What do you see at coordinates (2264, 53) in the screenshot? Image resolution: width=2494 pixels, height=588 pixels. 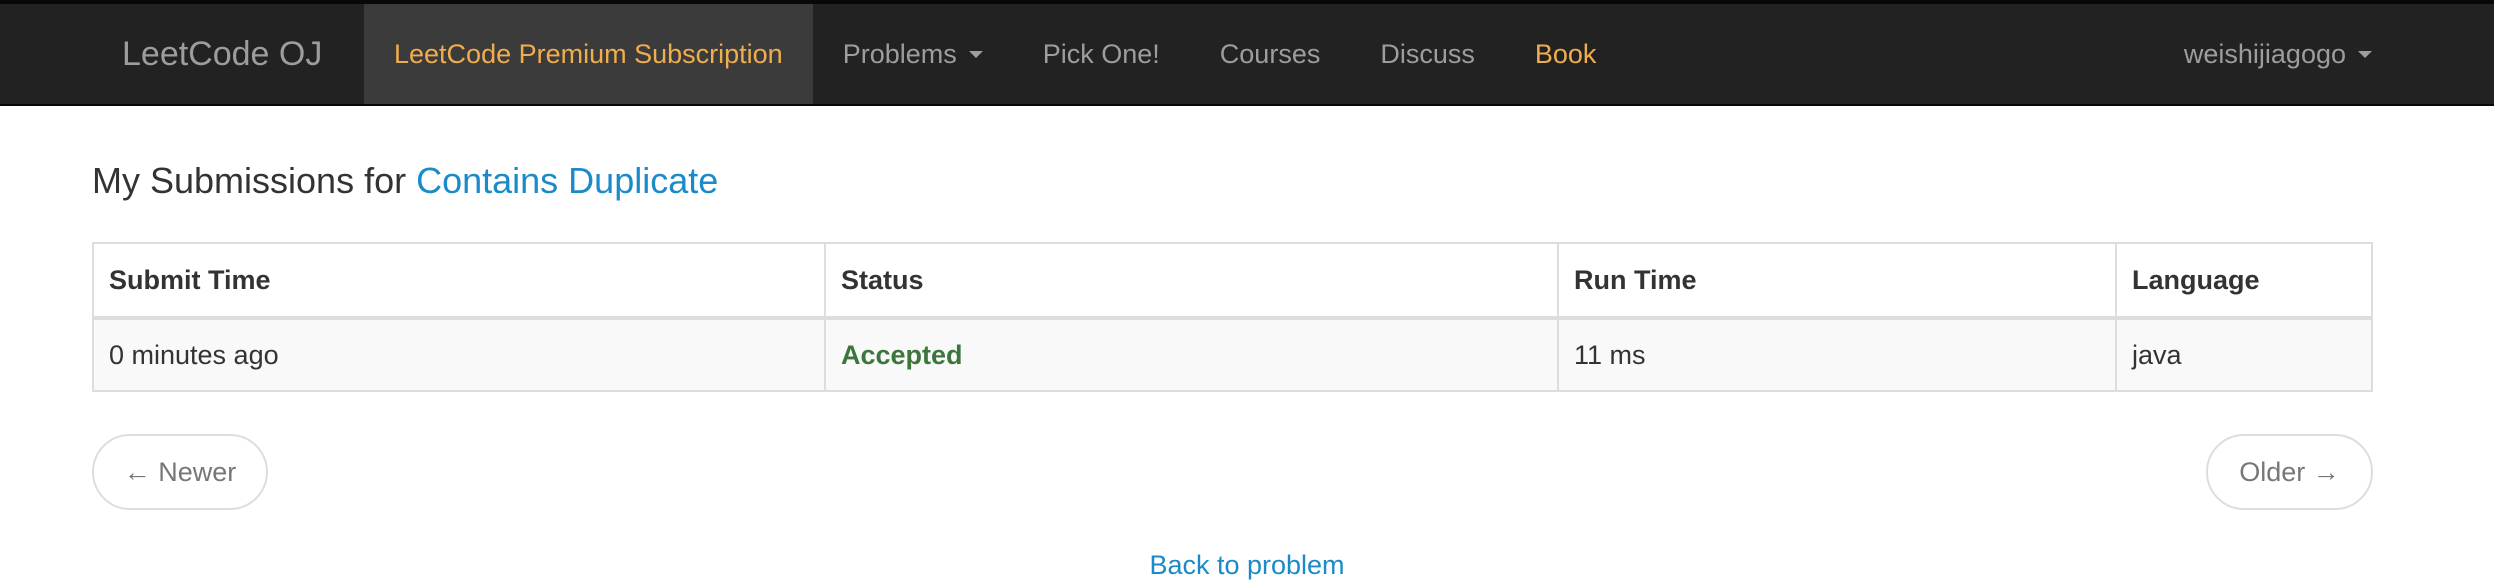 I see `username: weishijiagogo` at bounding box center [2264, 53].